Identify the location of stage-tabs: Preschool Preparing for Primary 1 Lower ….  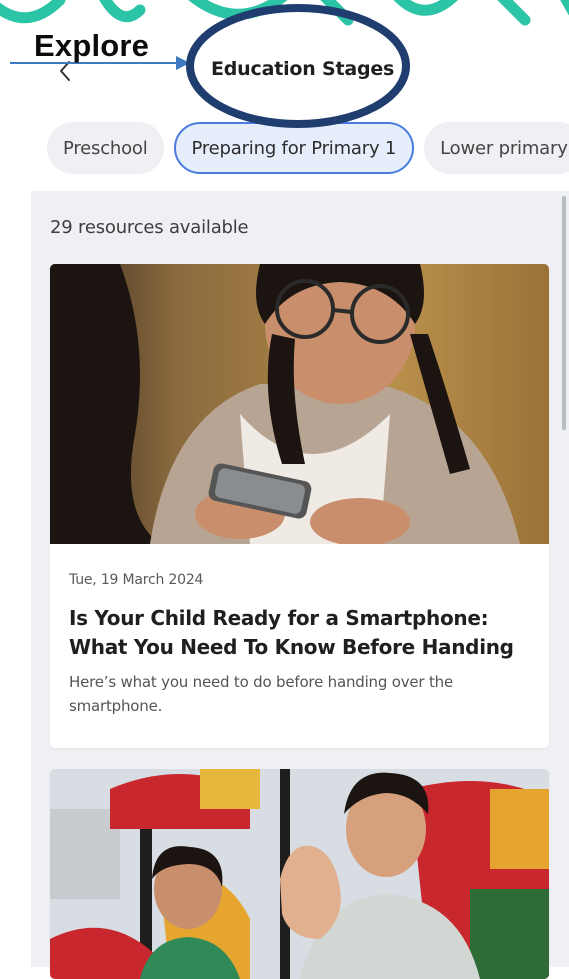
(308, 148).